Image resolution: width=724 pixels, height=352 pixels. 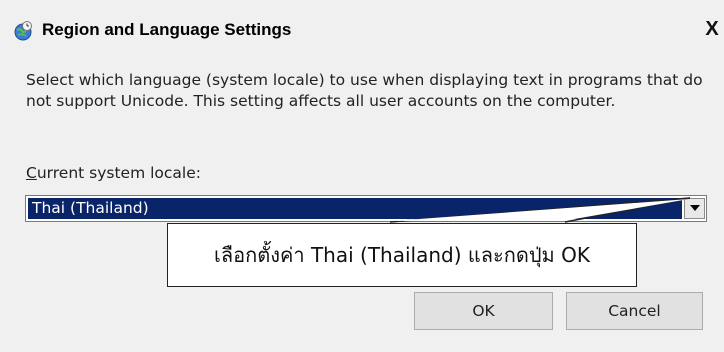 What do you see at coordinates (712, 29) in the screenshot?
I see `close-button: X` at bounding box center [712, 29].